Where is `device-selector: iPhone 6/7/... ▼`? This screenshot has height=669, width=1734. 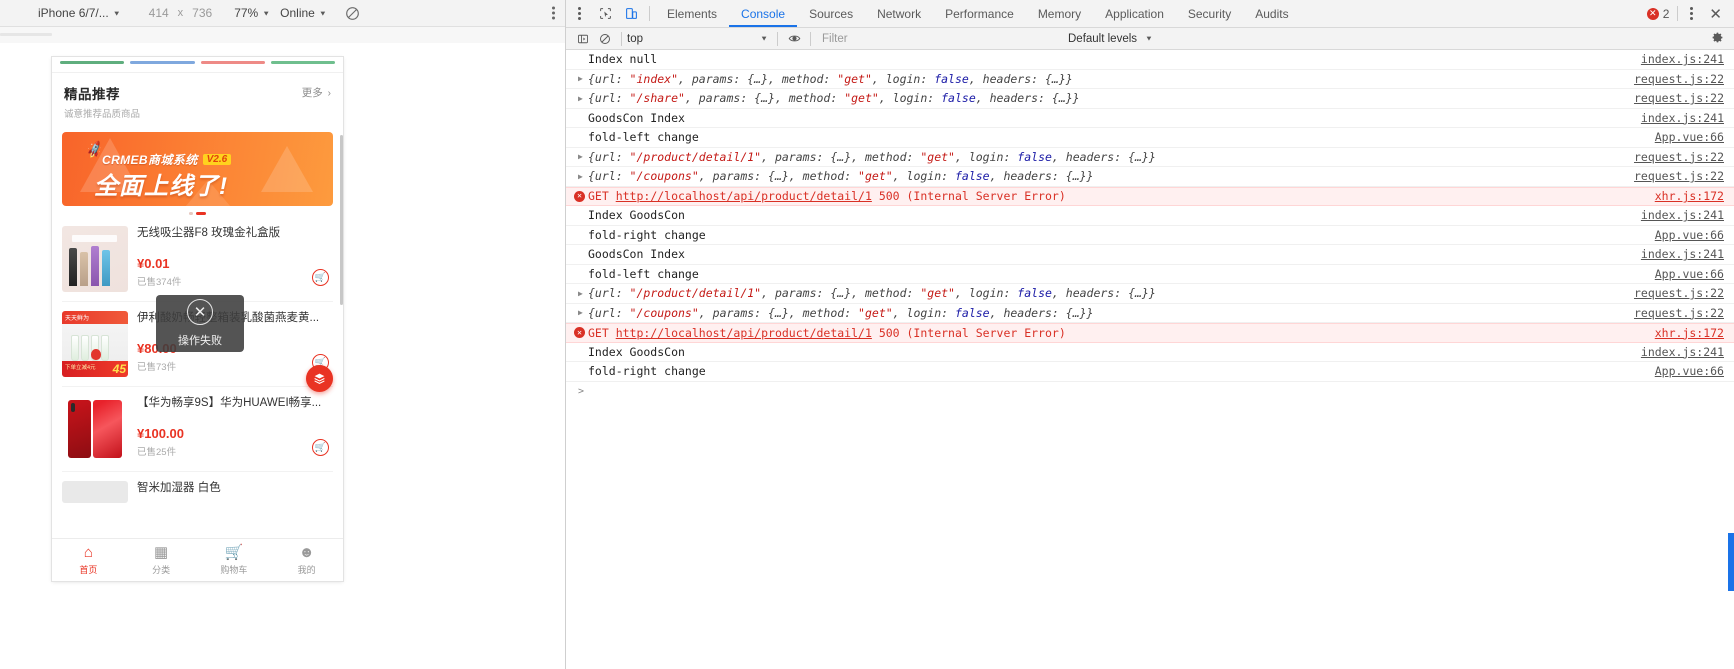
device-selector: iPhone 6/7/... ▼ is located at coordinates (79, 13).